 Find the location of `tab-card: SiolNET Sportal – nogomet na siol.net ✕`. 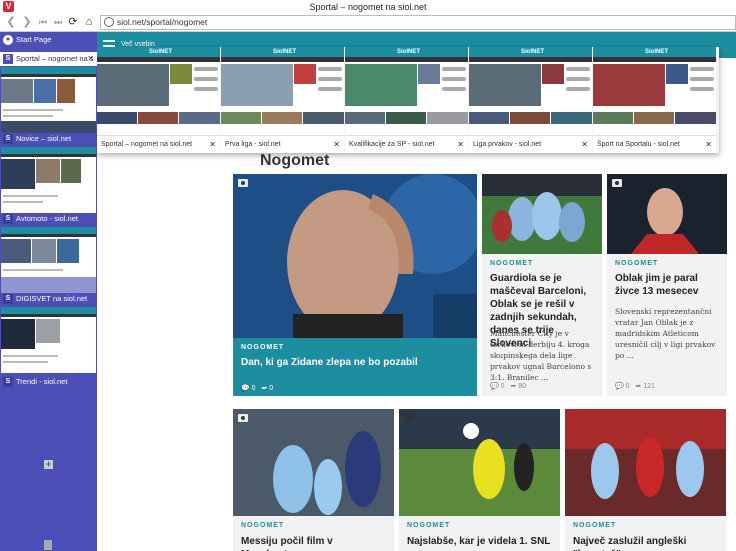

tab-card: SiolNET Sportal – nogomet na siol.net ✕ is located at coordinates (158, 100).